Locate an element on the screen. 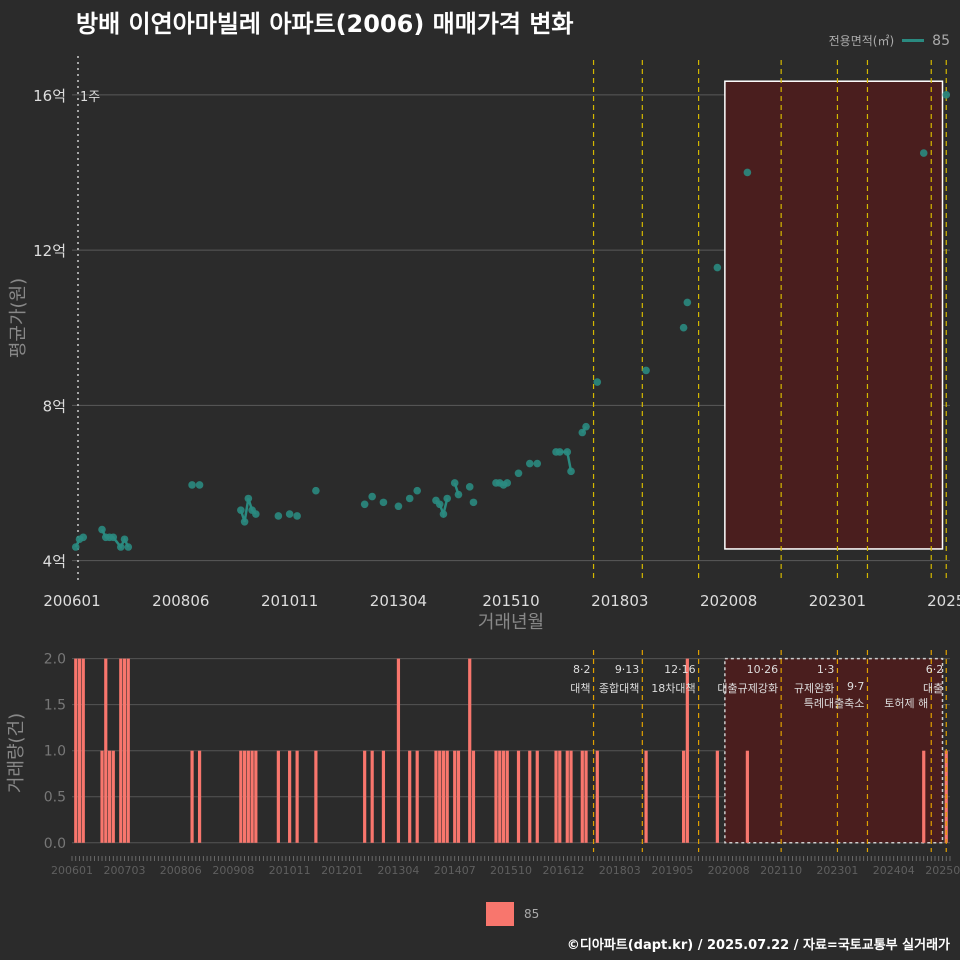  x-tick-label: 201612 is located at coordinates (564, 870).